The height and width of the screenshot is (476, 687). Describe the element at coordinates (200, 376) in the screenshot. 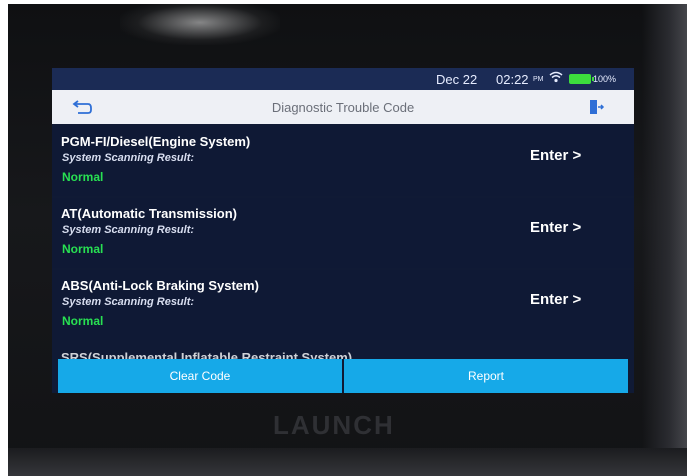

I see `clear-code-button: Clear Code` at that location.